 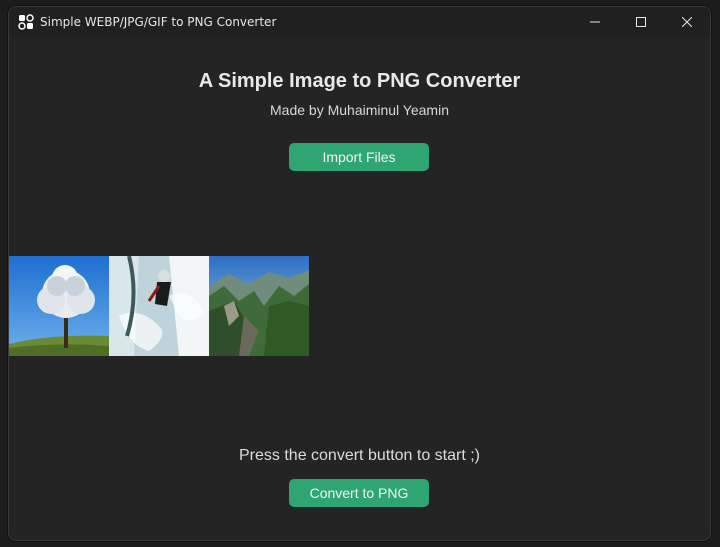 What do you see at coordinates (359, 81) in the screenshot?
I see `app-heading: A Simple Image to PNG Converter` at bounding box center [359, 81].